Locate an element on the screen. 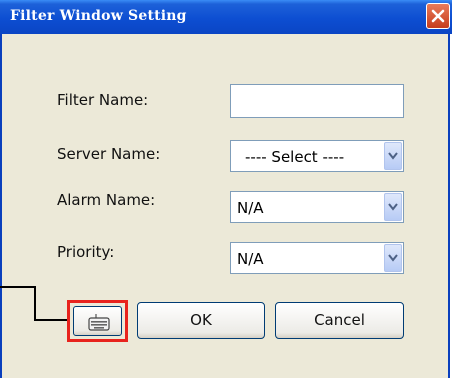 This screenshot has height=378, width=452. close-button is located at coordinates (438, 16).